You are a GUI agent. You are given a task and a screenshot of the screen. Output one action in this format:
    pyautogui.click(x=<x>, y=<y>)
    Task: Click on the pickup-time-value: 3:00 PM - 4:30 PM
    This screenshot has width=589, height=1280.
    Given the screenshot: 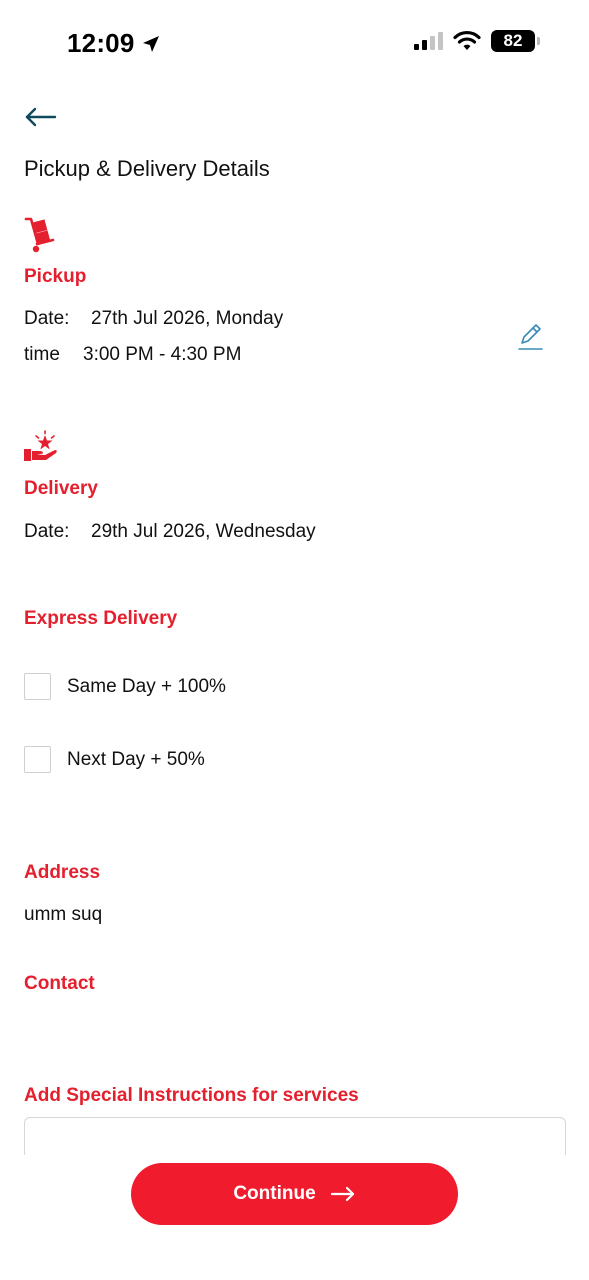 What is the action you would take?
    pyautogui.click(x=162, y=354)
    